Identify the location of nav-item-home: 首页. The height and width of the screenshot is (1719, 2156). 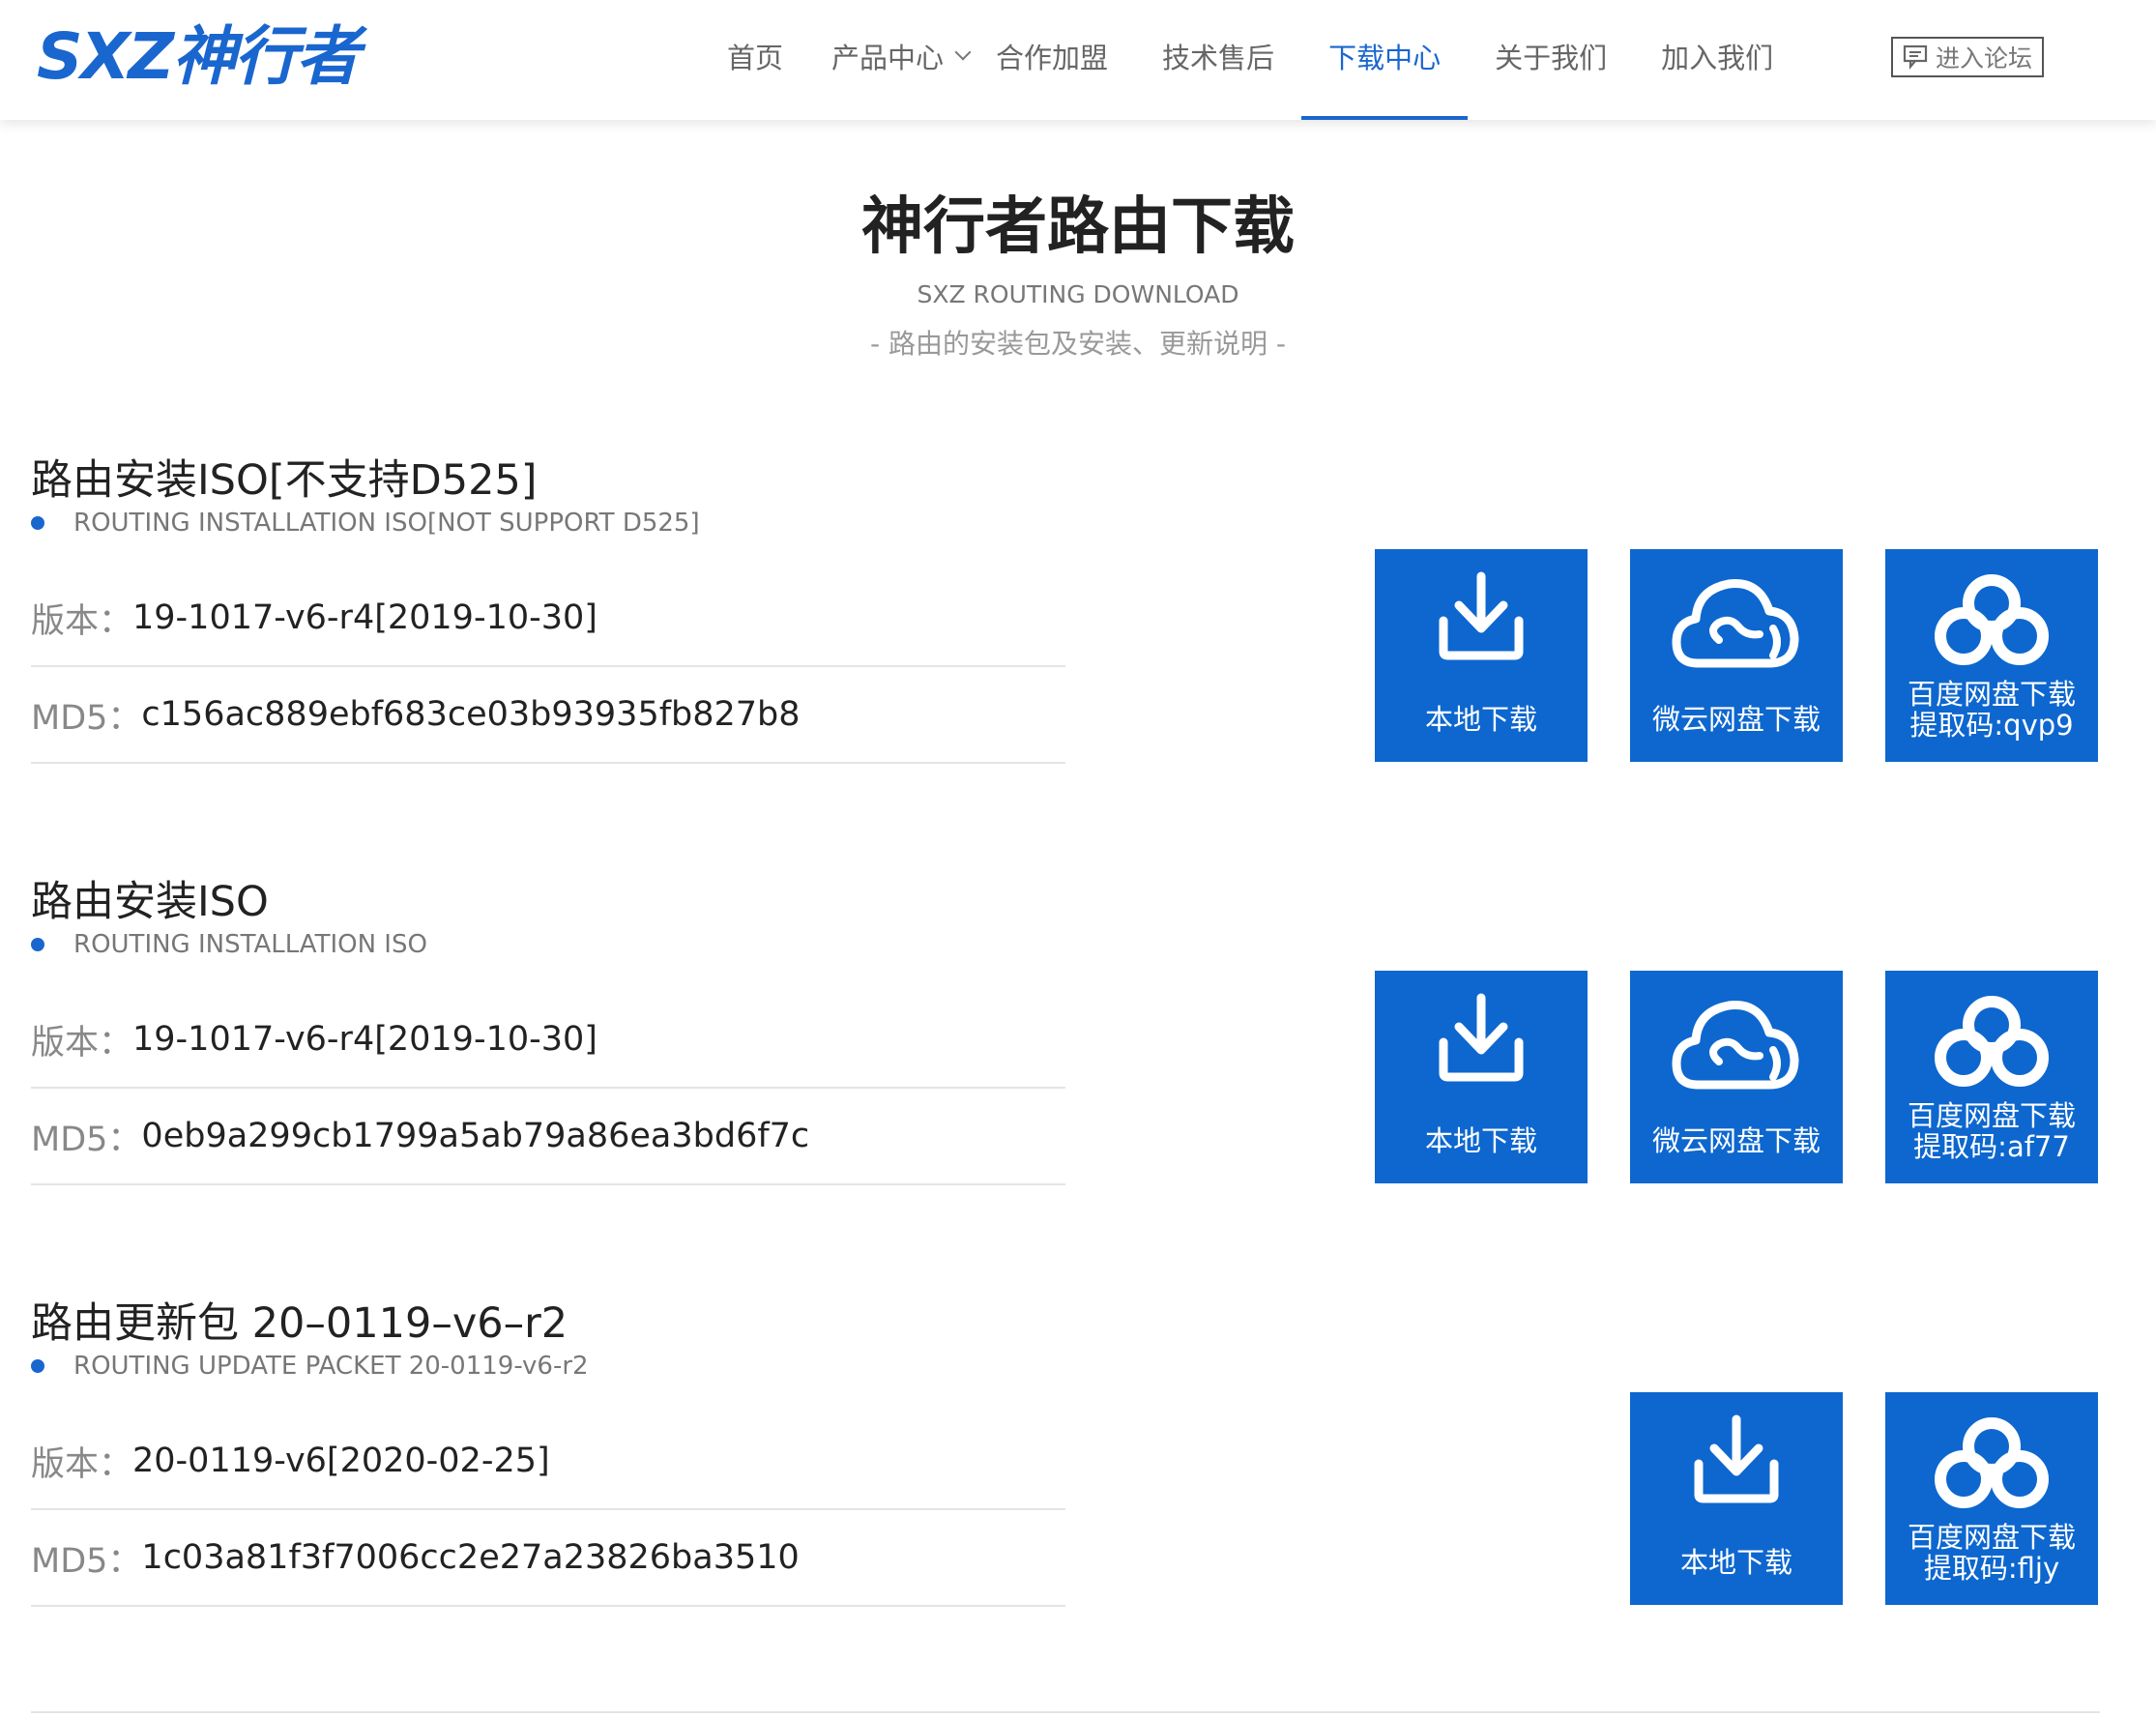
(763, 56).